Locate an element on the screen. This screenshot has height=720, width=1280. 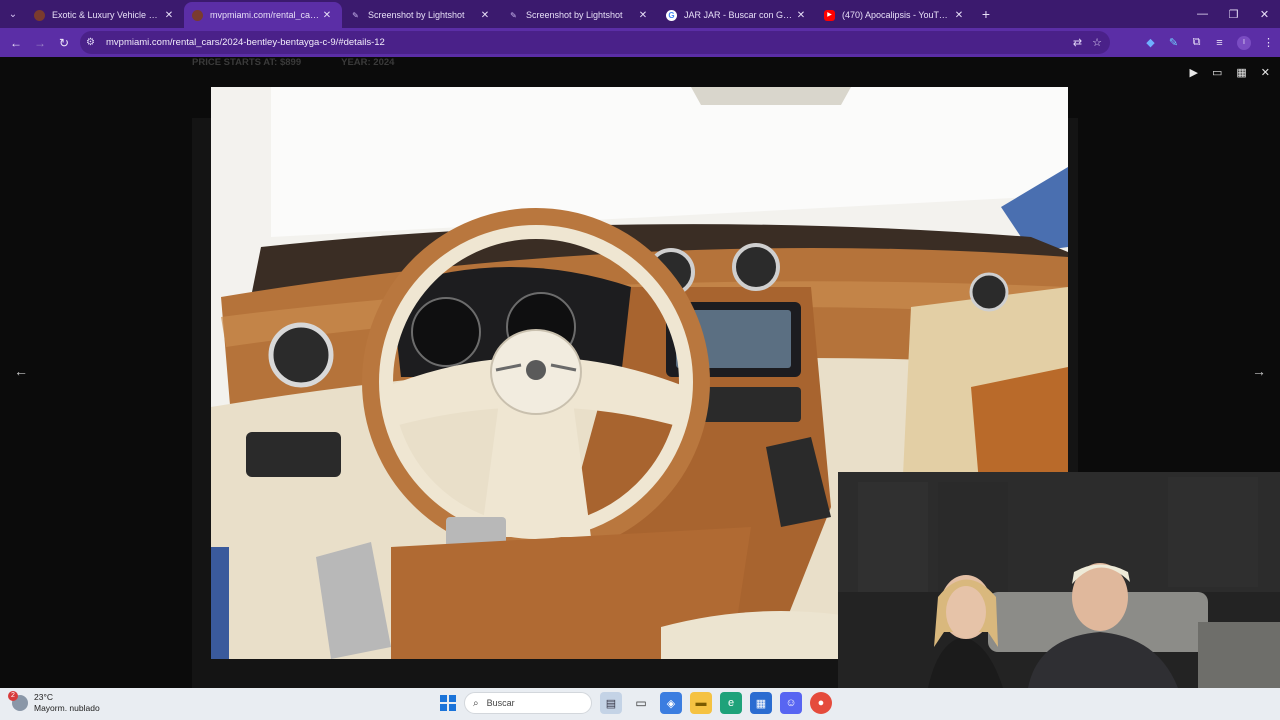
weather-widget: 2 23°C Mayorm. nublado is located at coordinates (54, 702).